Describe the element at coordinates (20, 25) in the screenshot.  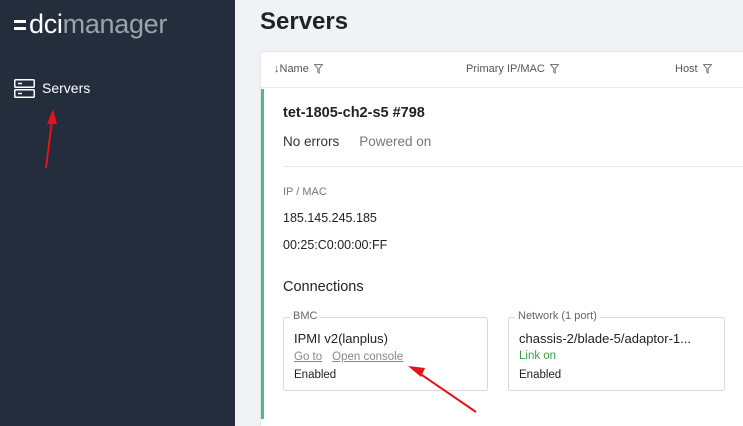
I see `logo-mark-icon` at that location.